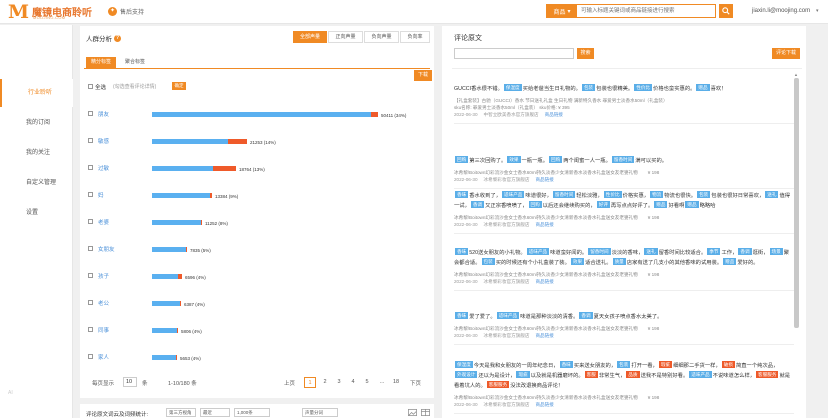 This screenshot has width=828, height=418. What do you see at coordinates (36, 183) in the screenshot?
I see `sidebar-item-custom-management: 自定义管理` at bounding box center [36, 183].